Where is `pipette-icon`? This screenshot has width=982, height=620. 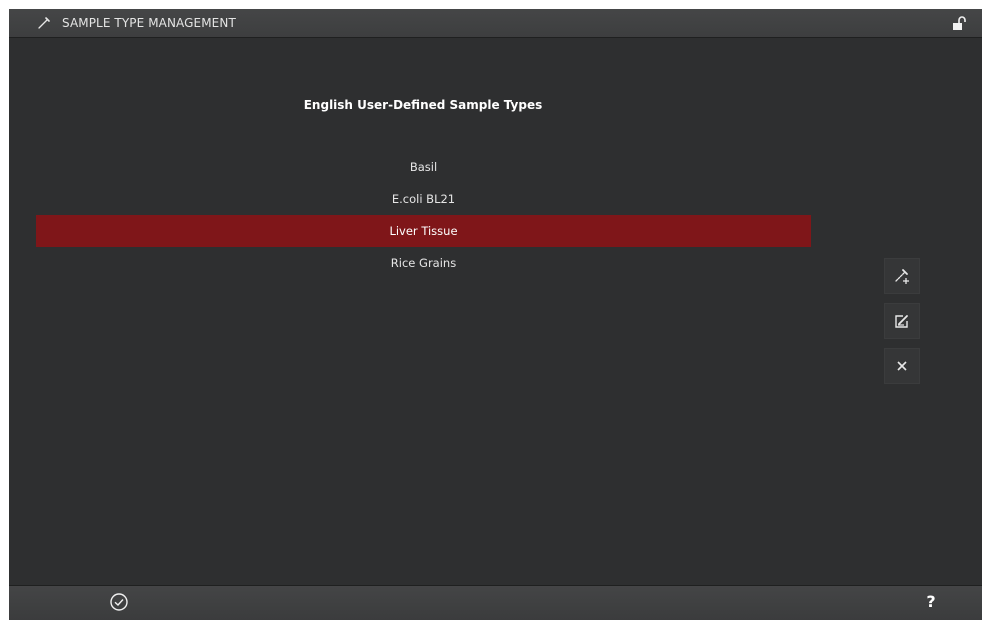 pipette-icon is located at coordinates (44, 23).